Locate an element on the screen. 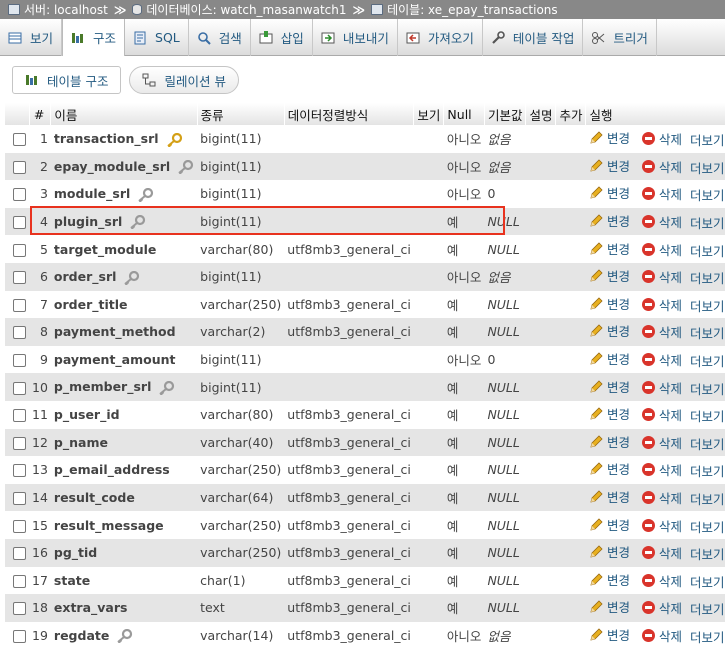 The image size is (725, 651). column-name: pg_tid is located at coordinates (75, 552).